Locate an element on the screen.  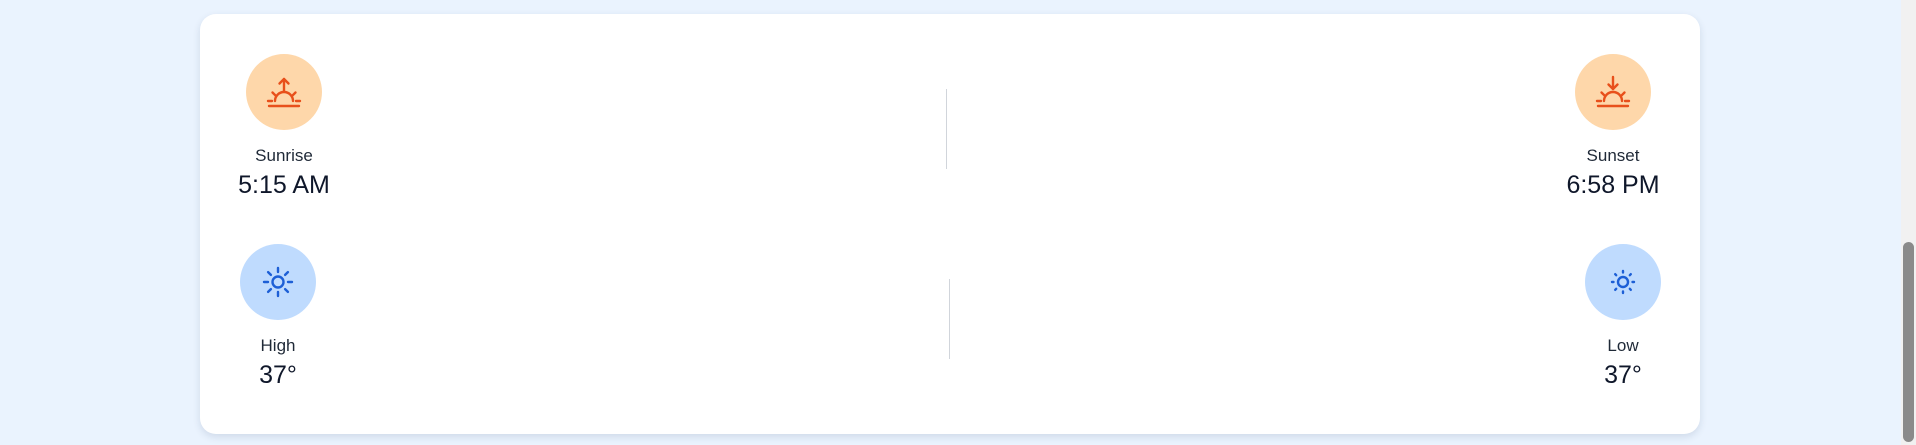
sunrise-label: Sunrise is located at coordinates (284, 155).